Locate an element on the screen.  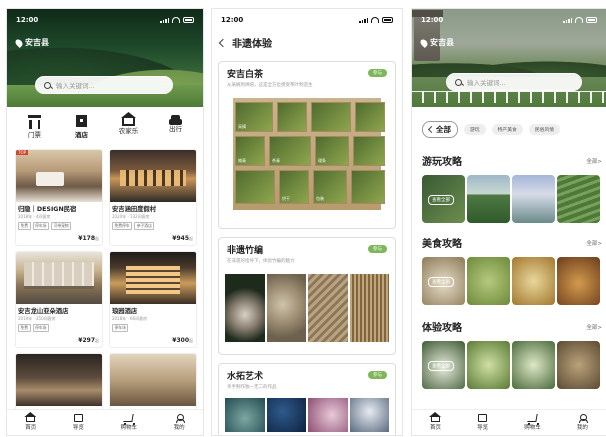
hotel-card: 安吉涵田度假村 2020年 · 132间客房 免费停车 亲子酒店 ¥945起 is located at coordinates (153, 197).